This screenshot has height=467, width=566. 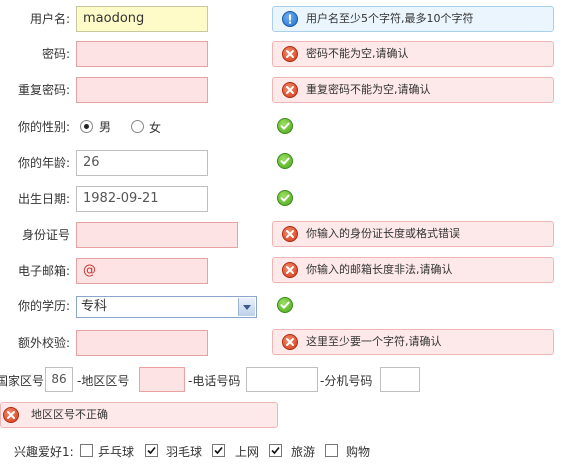 I want to click on phone-number-input, so click(x=282, y=379).